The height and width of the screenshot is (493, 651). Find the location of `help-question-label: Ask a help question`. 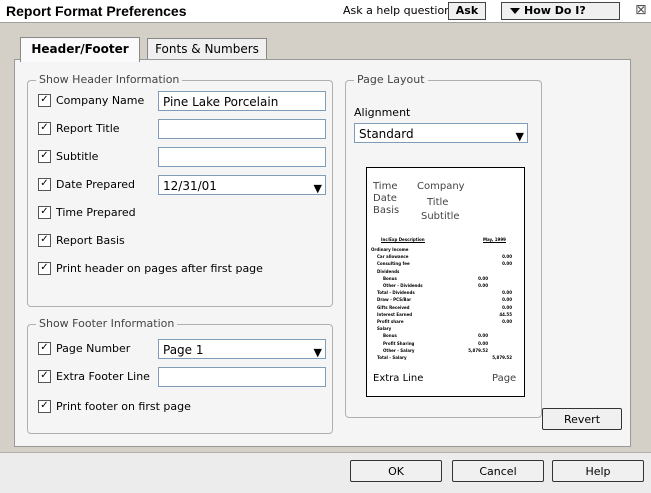

help-question-label: Ask a help question is located at coordinates (397, 10).